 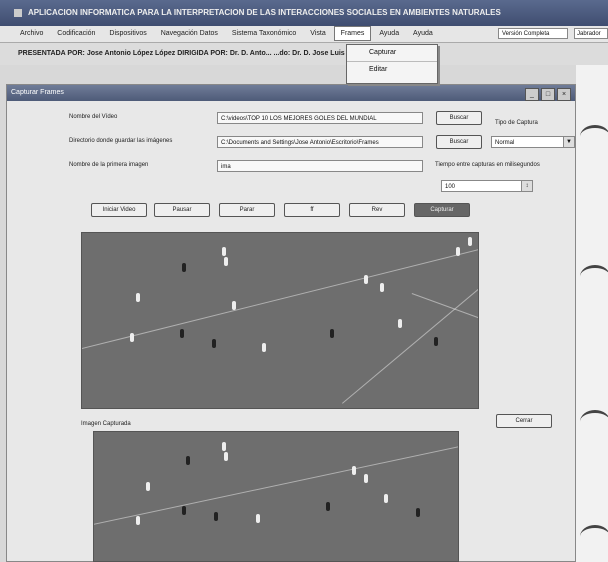 What do you see at coordinates (442, 210) in the screenshot?
I see `capture-button: Capturar` at bounding box center [442, 210].